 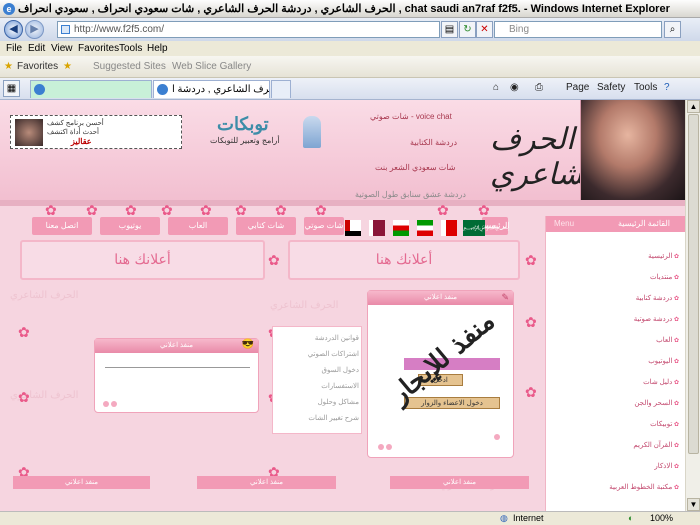 What do you see at coordinates (667, 340) in the screenshot?
I see `sidebar-item-games: العاب` at bounding box center [667, 340].